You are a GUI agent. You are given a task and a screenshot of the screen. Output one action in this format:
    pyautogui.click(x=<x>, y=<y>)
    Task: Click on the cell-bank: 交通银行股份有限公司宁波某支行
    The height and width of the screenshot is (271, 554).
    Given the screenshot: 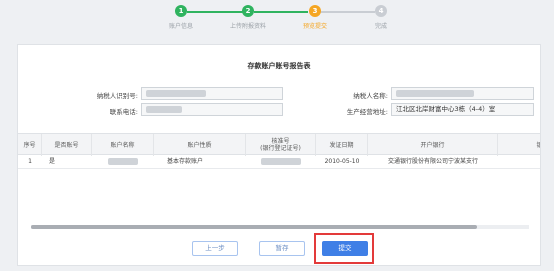 What is the action you would take?
    pyautogui.click(x=432, y=161)
    